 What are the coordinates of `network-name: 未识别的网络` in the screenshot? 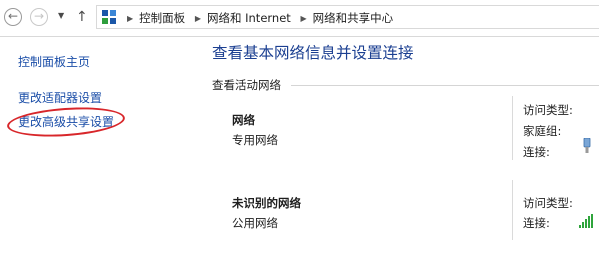 It's located at (266, 203).